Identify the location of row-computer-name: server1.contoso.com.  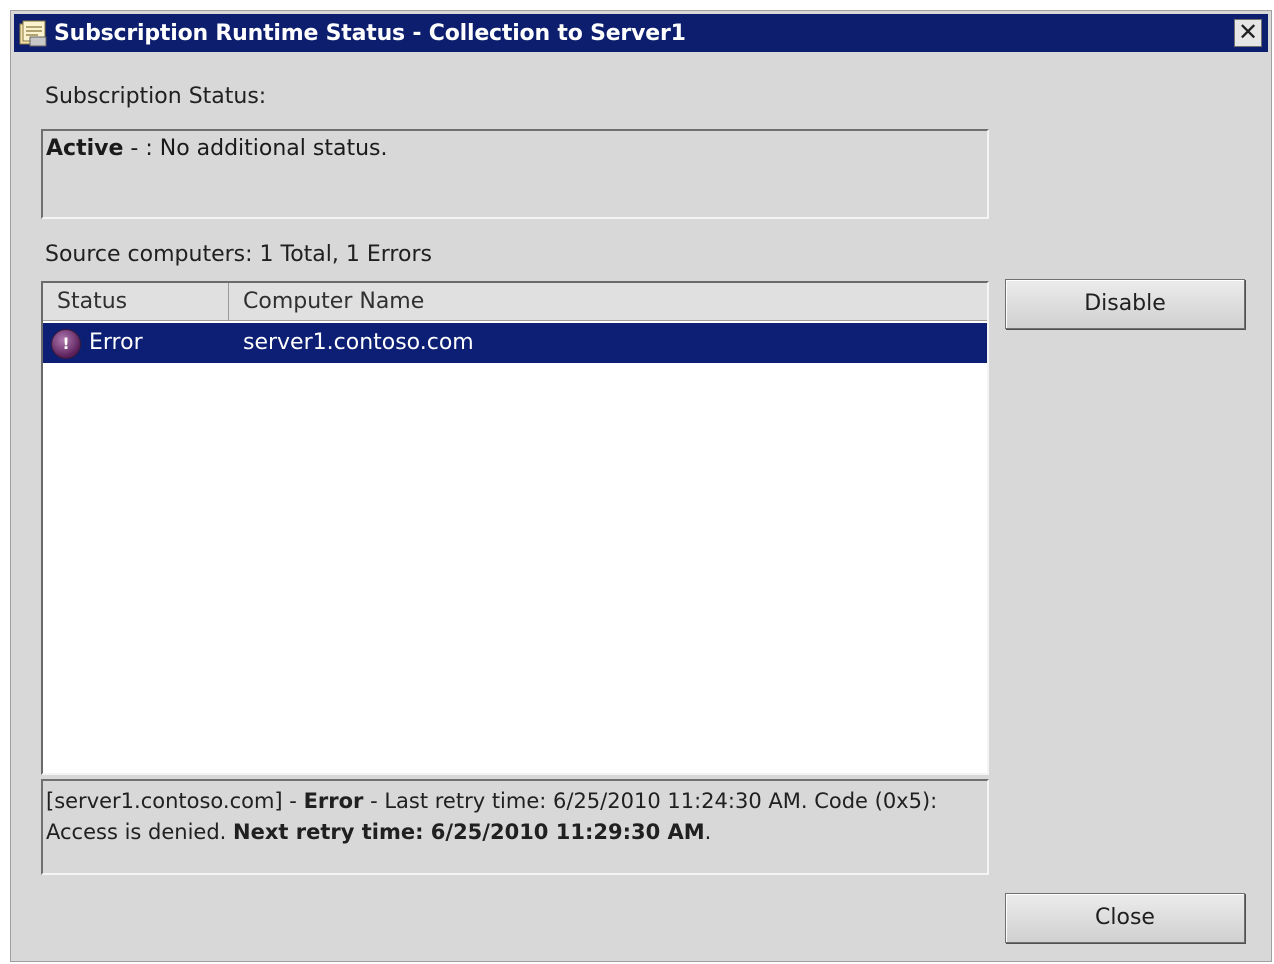
(358, 342).